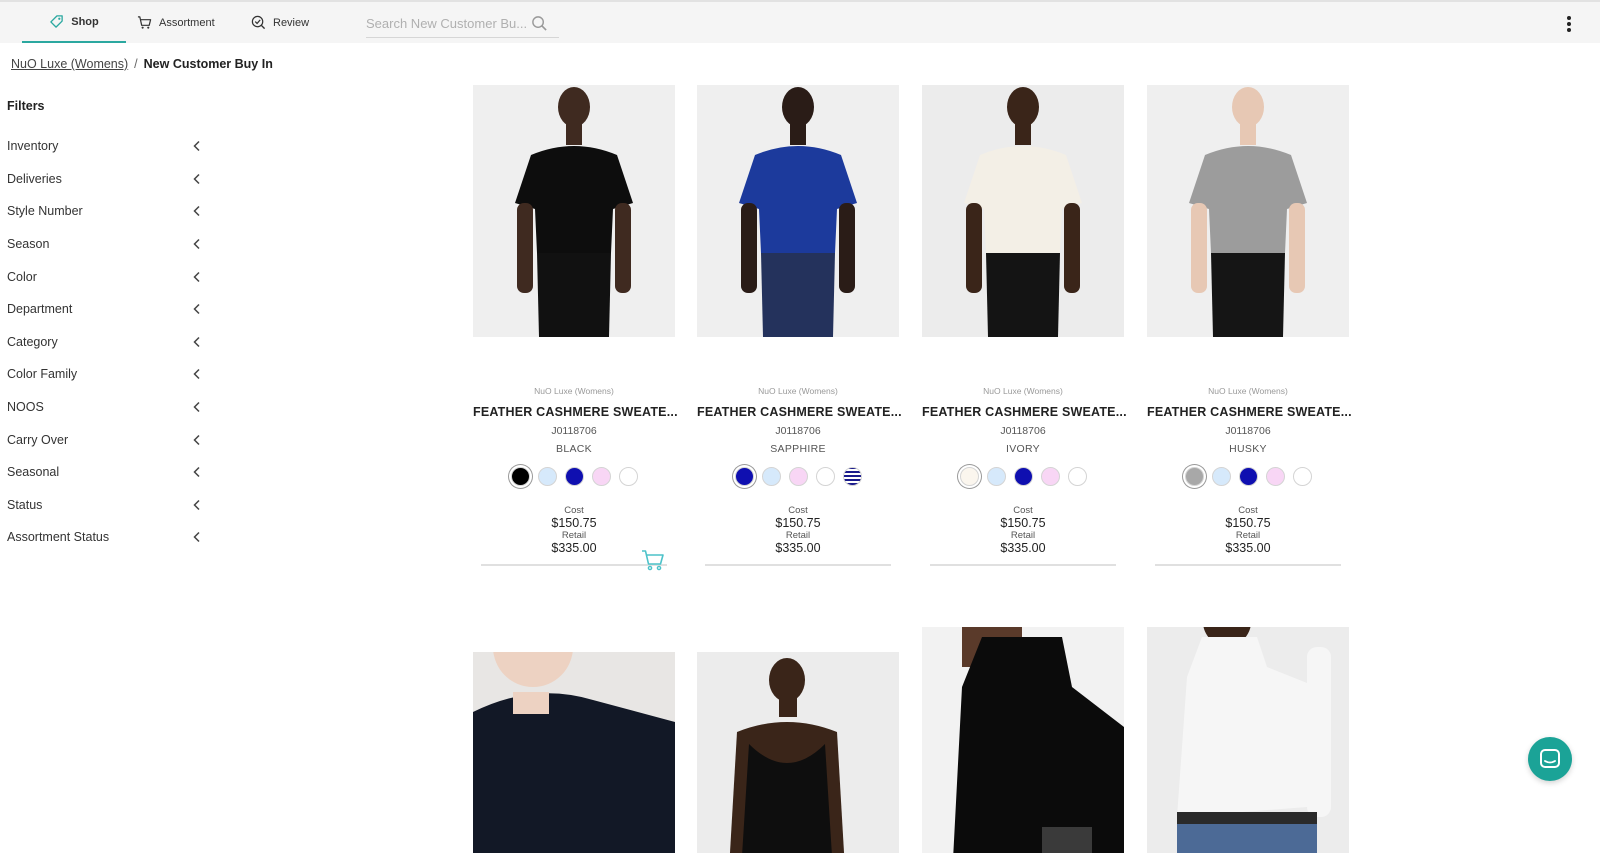  What do you see at coordinates (42, 374) in the screenshot?
I see `filter-item-label: Color Family` at bounding box center [42, 374].